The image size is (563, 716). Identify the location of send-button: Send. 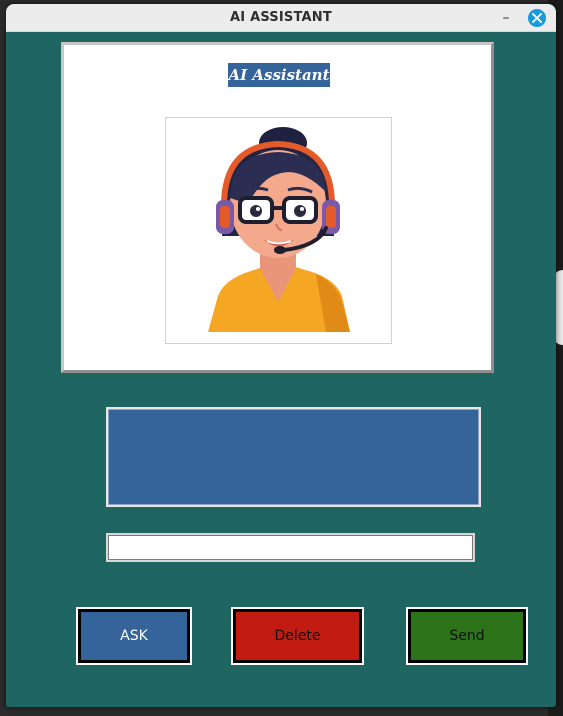
(467, 636).